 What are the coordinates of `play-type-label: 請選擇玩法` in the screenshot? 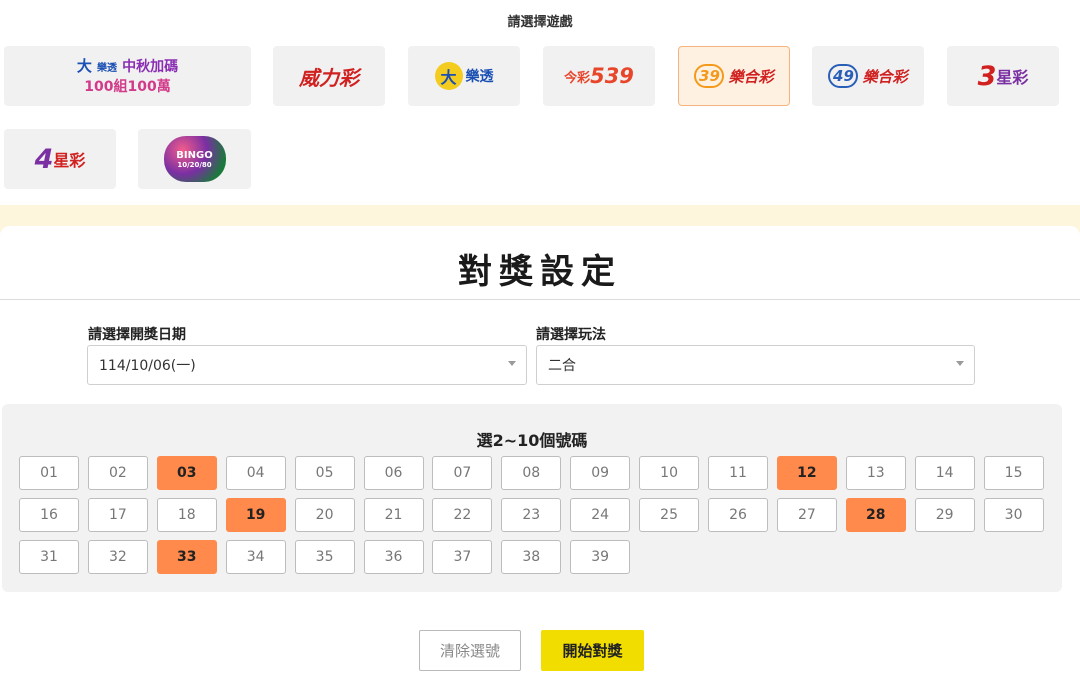 It's located at (571, 335).